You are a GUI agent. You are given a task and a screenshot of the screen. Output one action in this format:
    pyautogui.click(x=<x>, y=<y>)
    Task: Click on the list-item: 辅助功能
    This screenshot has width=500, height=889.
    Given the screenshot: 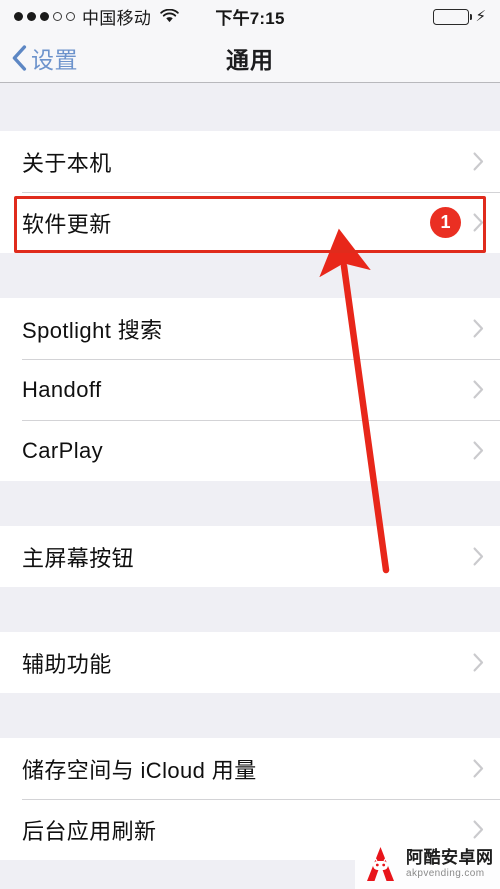 What is the action you would take?
    pyautogui.click(x=250, y=662)
    